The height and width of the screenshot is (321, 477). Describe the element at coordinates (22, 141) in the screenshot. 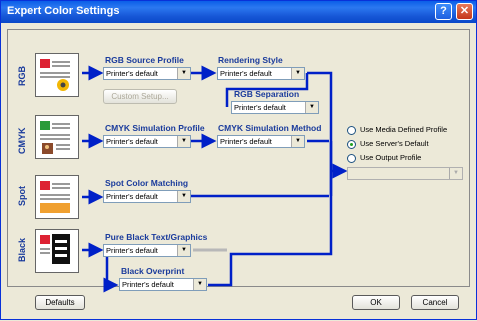

I see `row-label-cmyk: CMYK` at that location.